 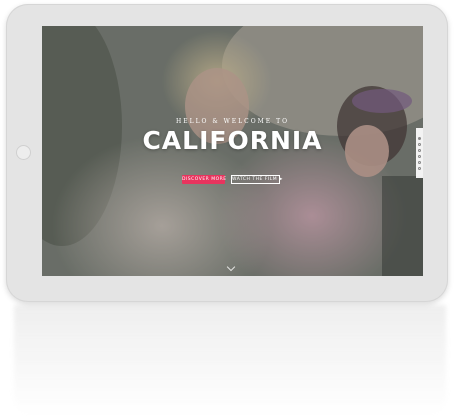 I want to click on hero-subtitle: HELLO & WELCOME TO, so click(x=232, y=121).